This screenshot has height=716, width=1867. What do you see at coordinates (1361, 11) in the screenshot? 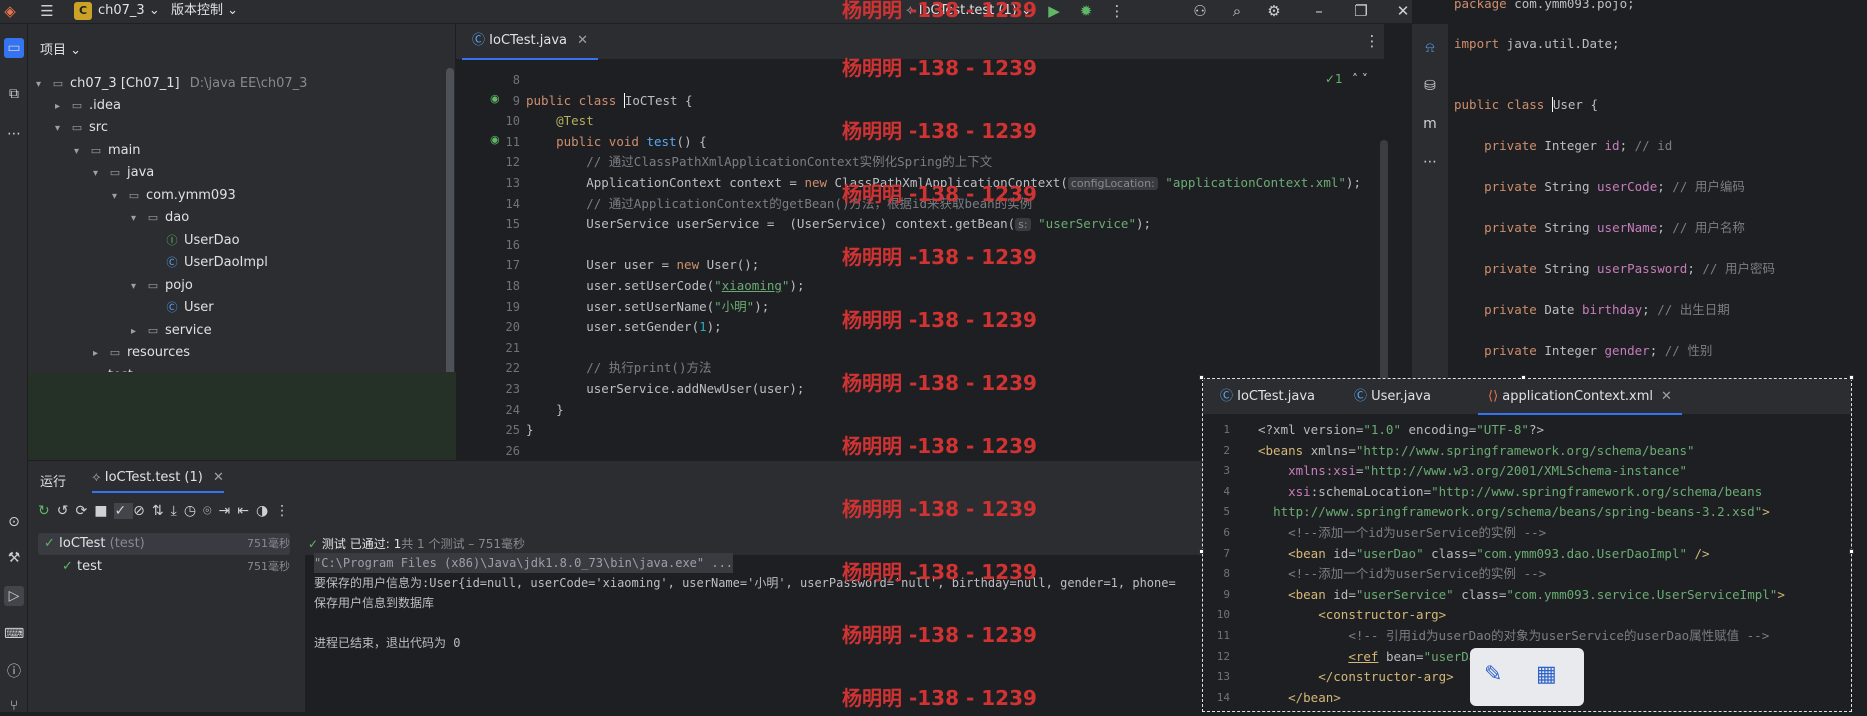
I see `maximize-icon: ❐` at bounding box center [1361, 11].